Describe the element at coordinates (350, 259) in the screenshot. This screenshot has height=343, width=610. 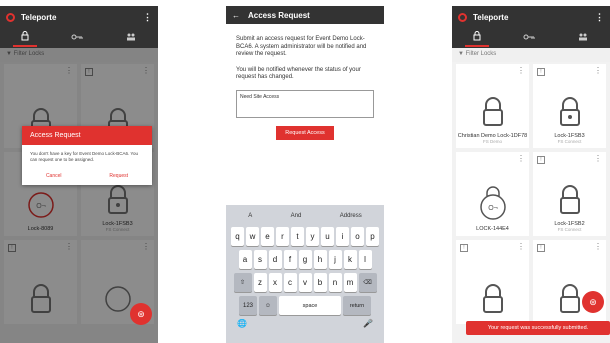
I see `key: k` at that location.